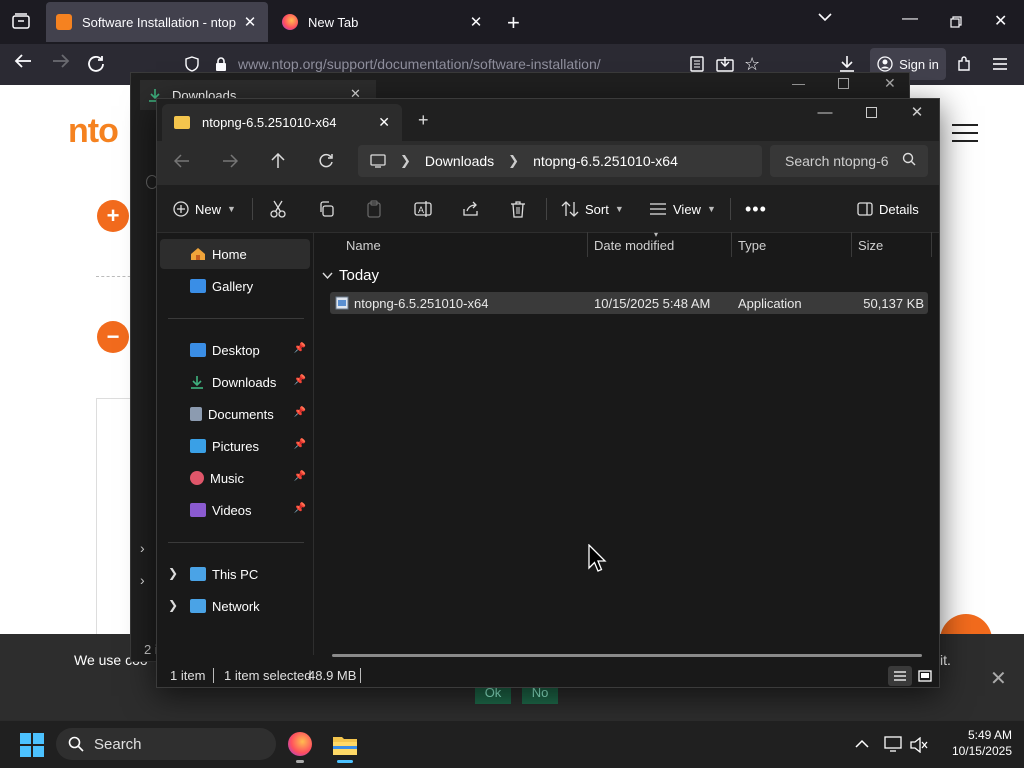 Image resolution: width=1024 pixels, height=768 pixels. I want to click on up-arrow-icon, so click(278, 161).